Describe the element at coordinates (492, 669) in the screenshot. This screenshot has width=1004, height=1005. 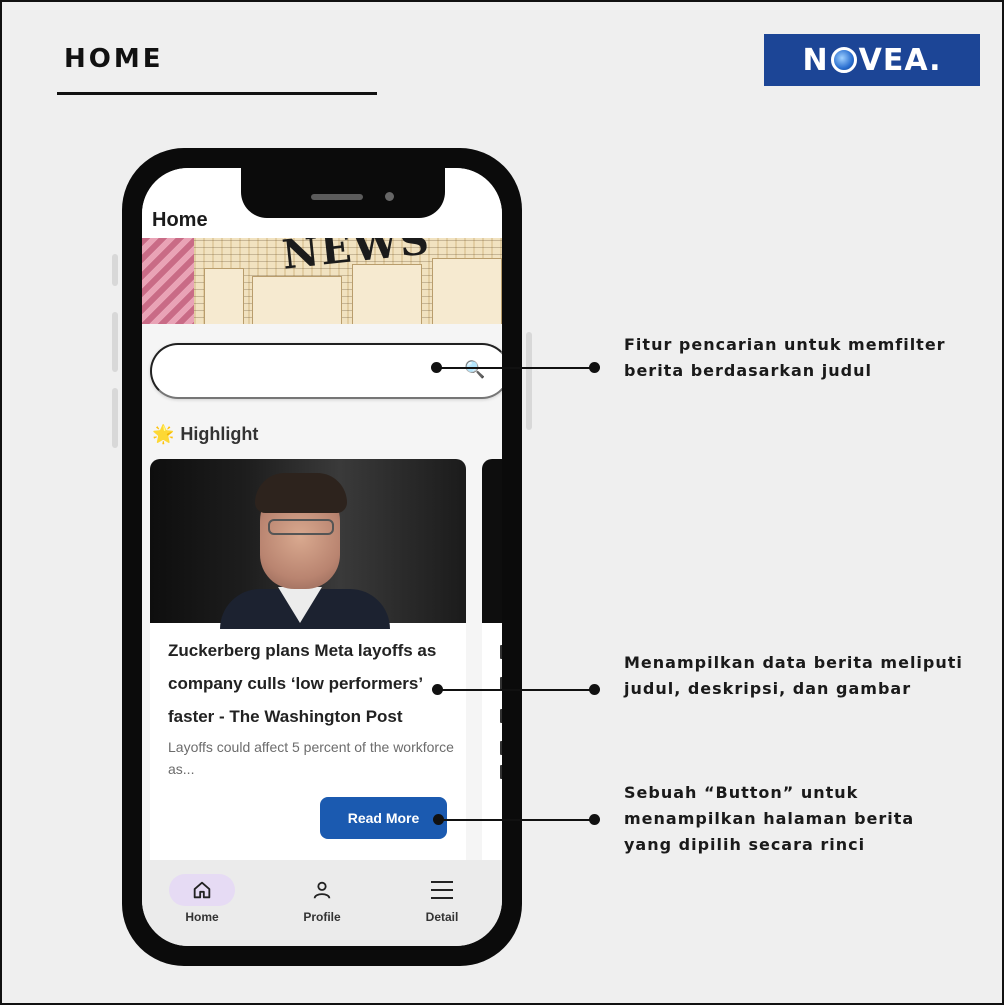
I see `next-news-card` at that location.